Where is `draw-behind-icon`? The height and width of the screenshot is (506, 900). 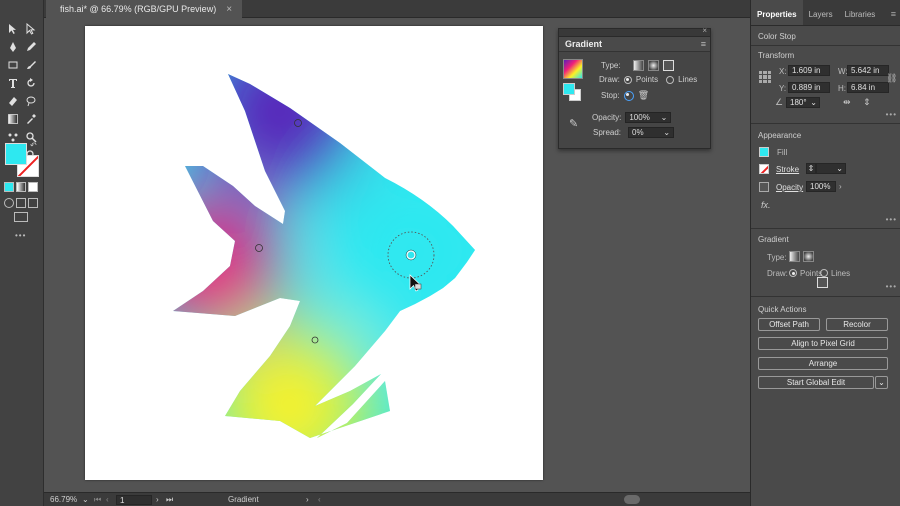 draw-behind-icon is located at coordinates (21, 203).